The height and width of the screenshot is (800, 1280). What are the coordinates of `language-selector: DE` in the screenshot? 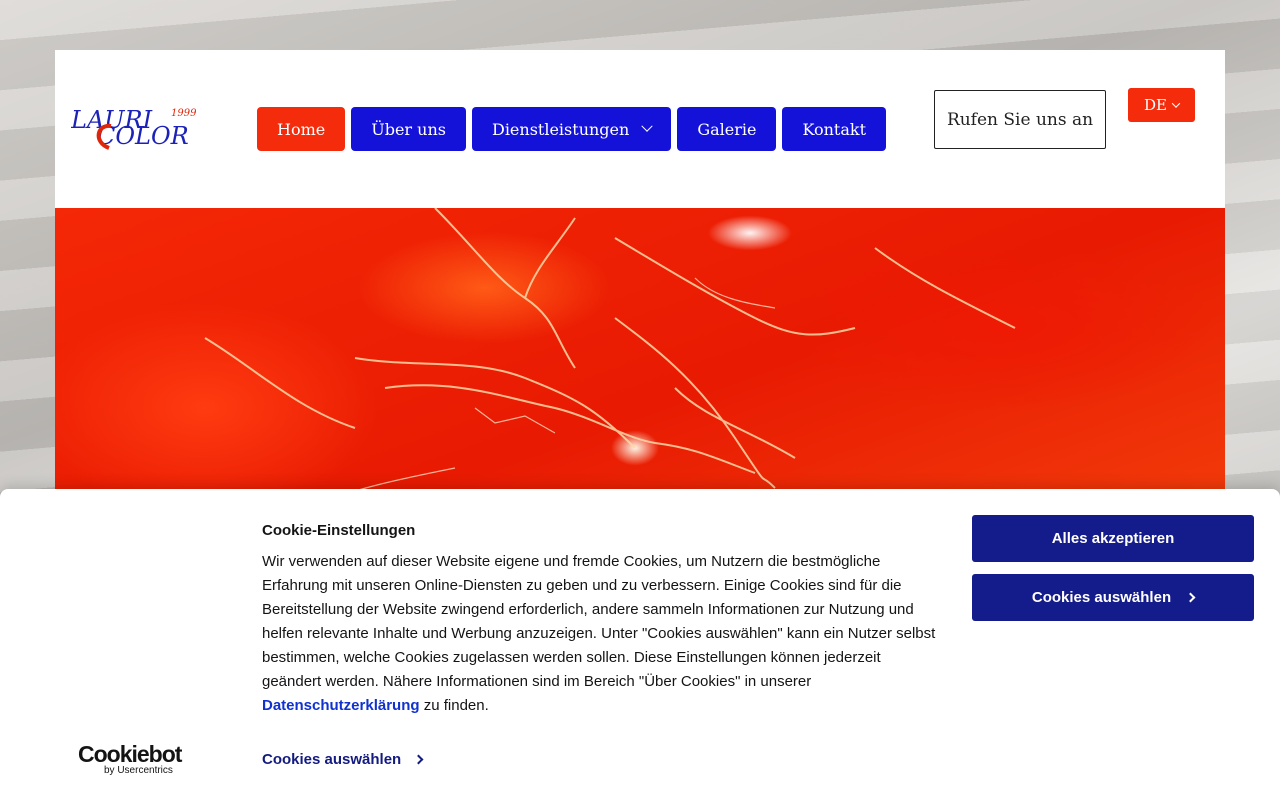 It's located at (1161, 105).